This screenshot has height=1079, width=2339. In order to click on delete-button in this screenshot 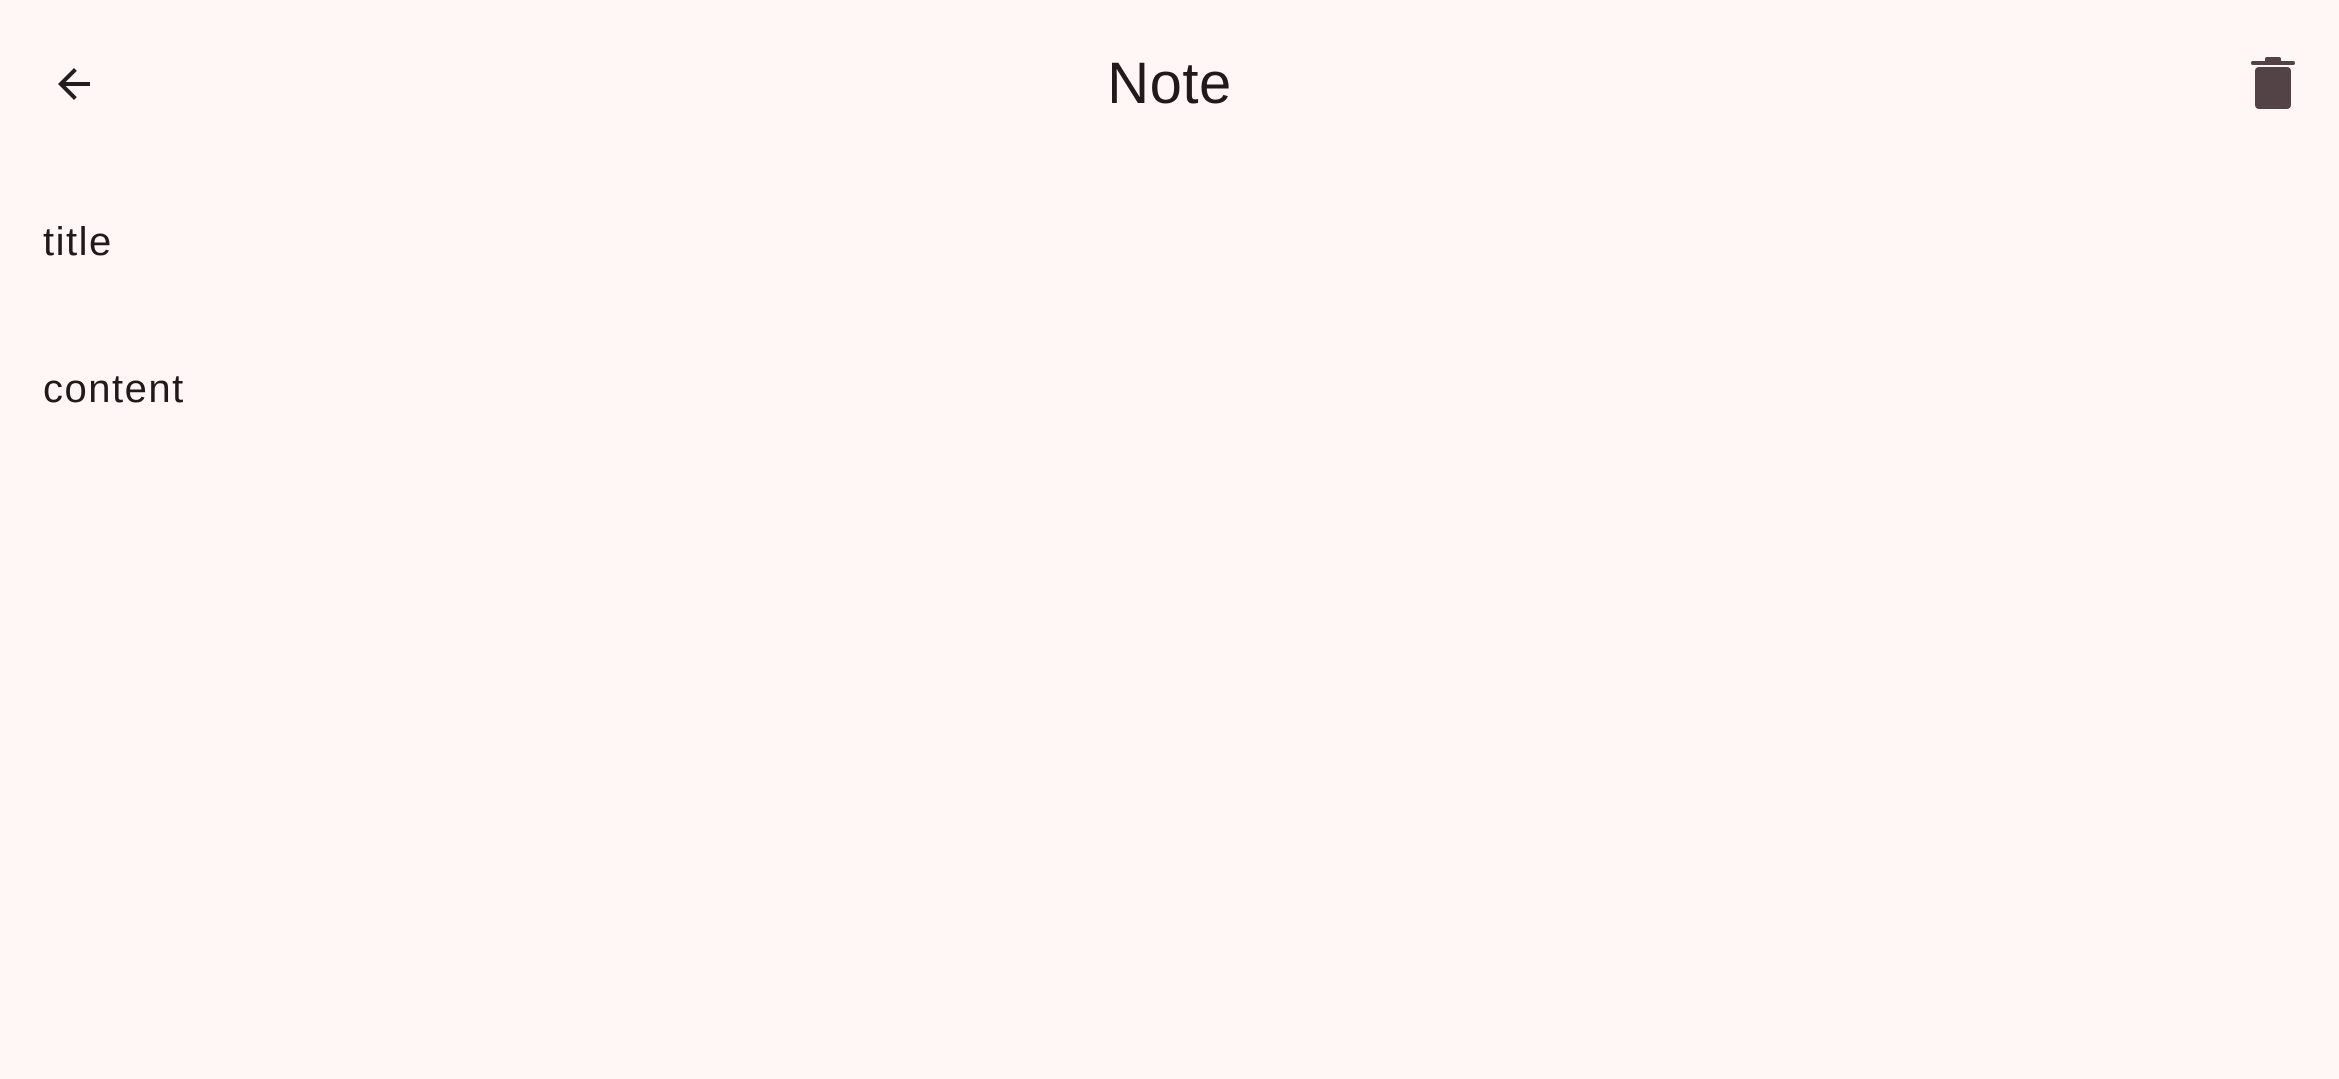, I will do `click(2273, 84)`.